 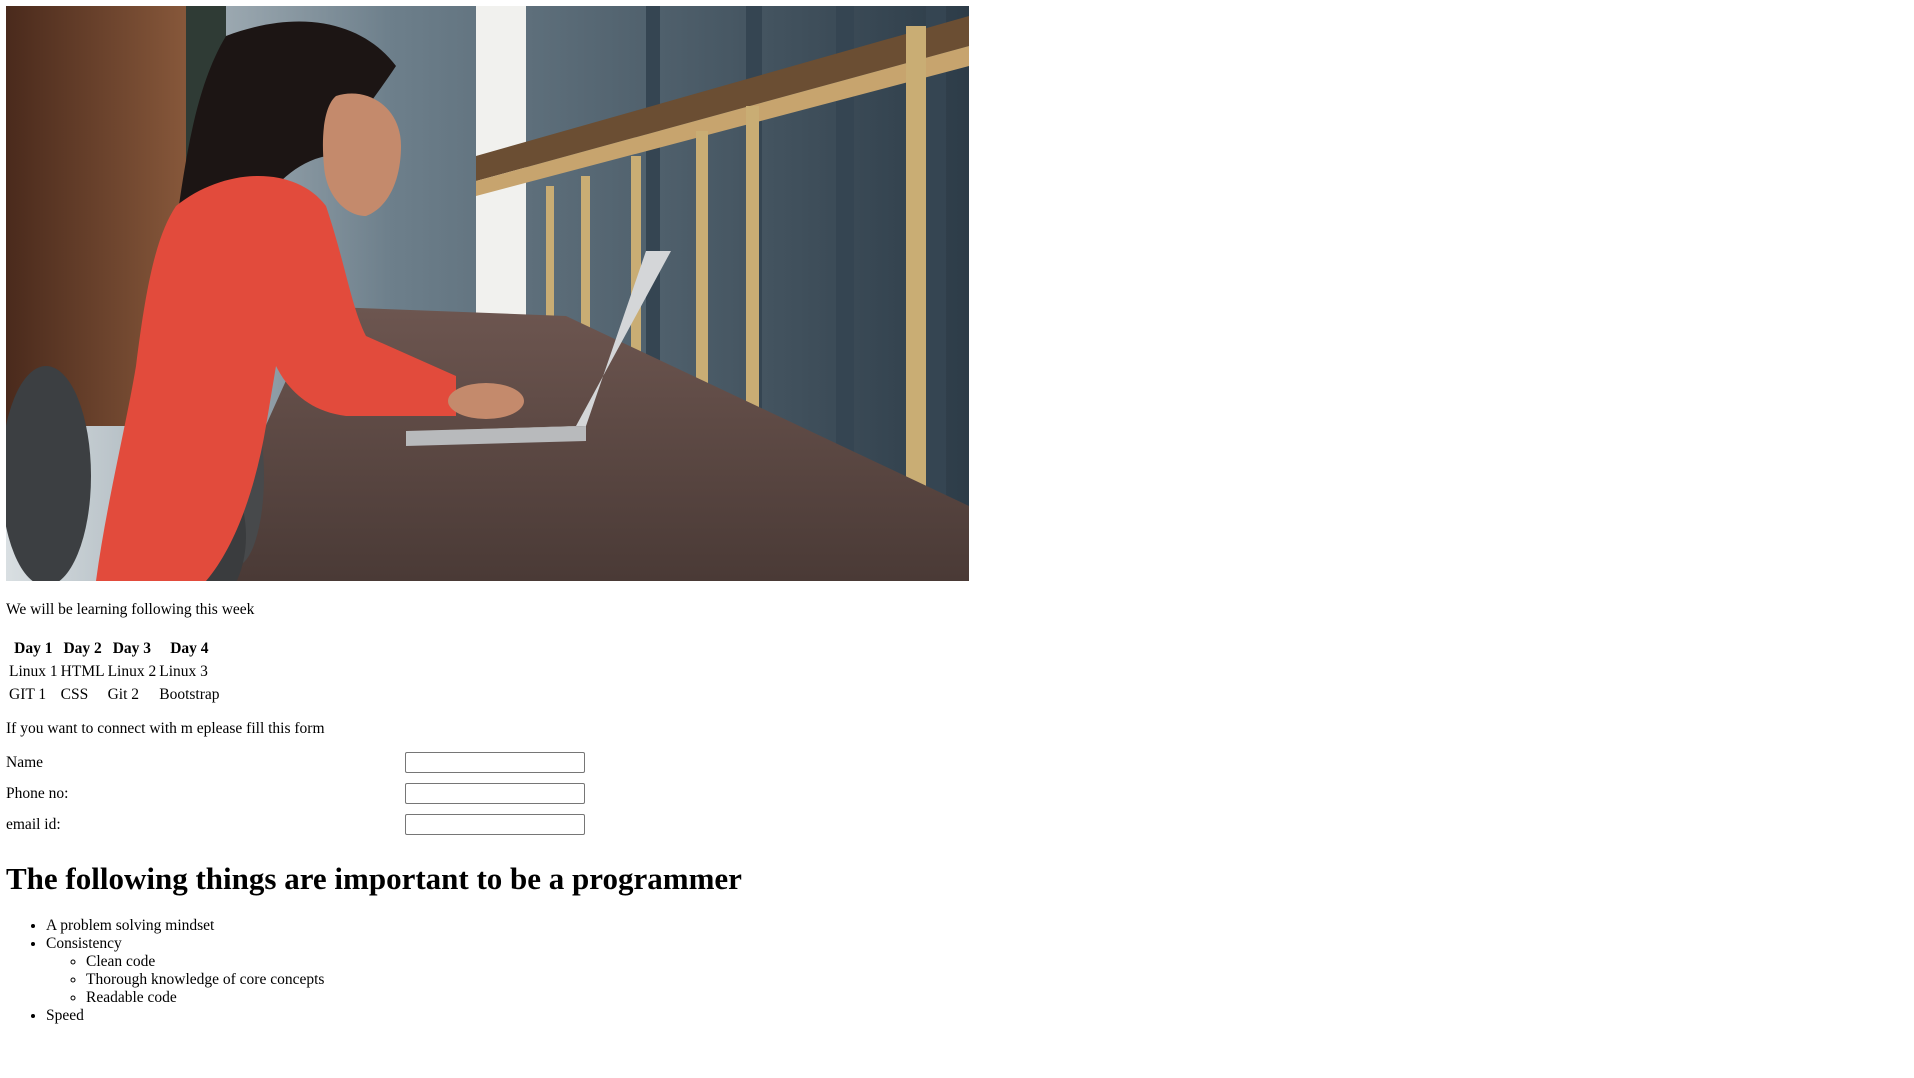 I want to click on header-day-1: Day 1, so click(x=33, y=648).